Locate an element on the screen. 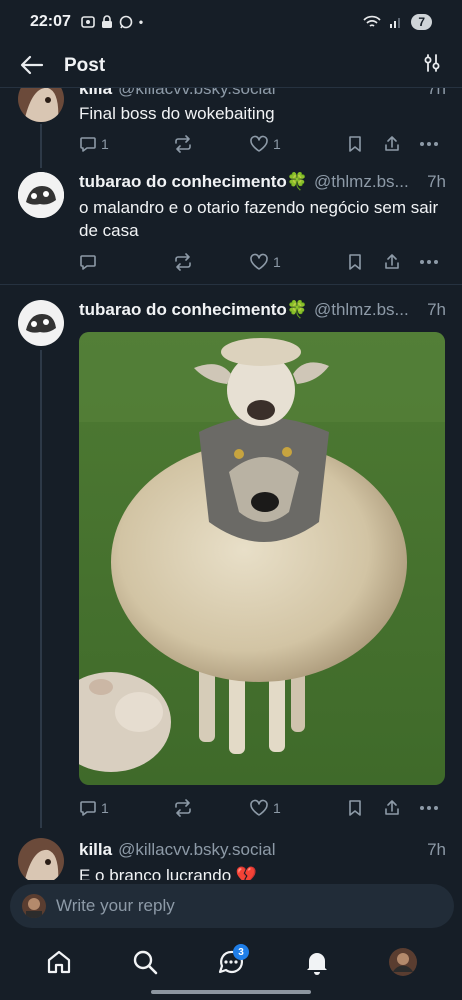  chat-badge: 3 is located at coordinates (241, 952).